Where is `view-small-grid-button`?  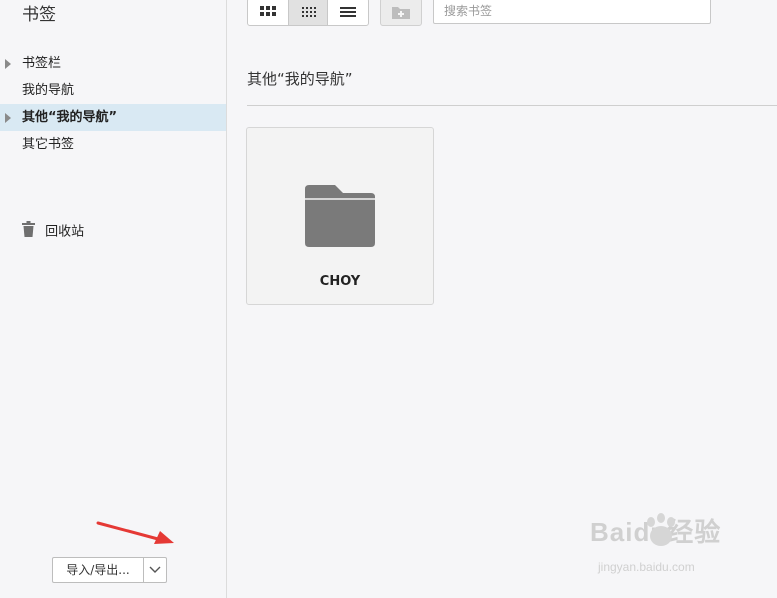
view-small-grid-button is located at coordinates (308, 12).